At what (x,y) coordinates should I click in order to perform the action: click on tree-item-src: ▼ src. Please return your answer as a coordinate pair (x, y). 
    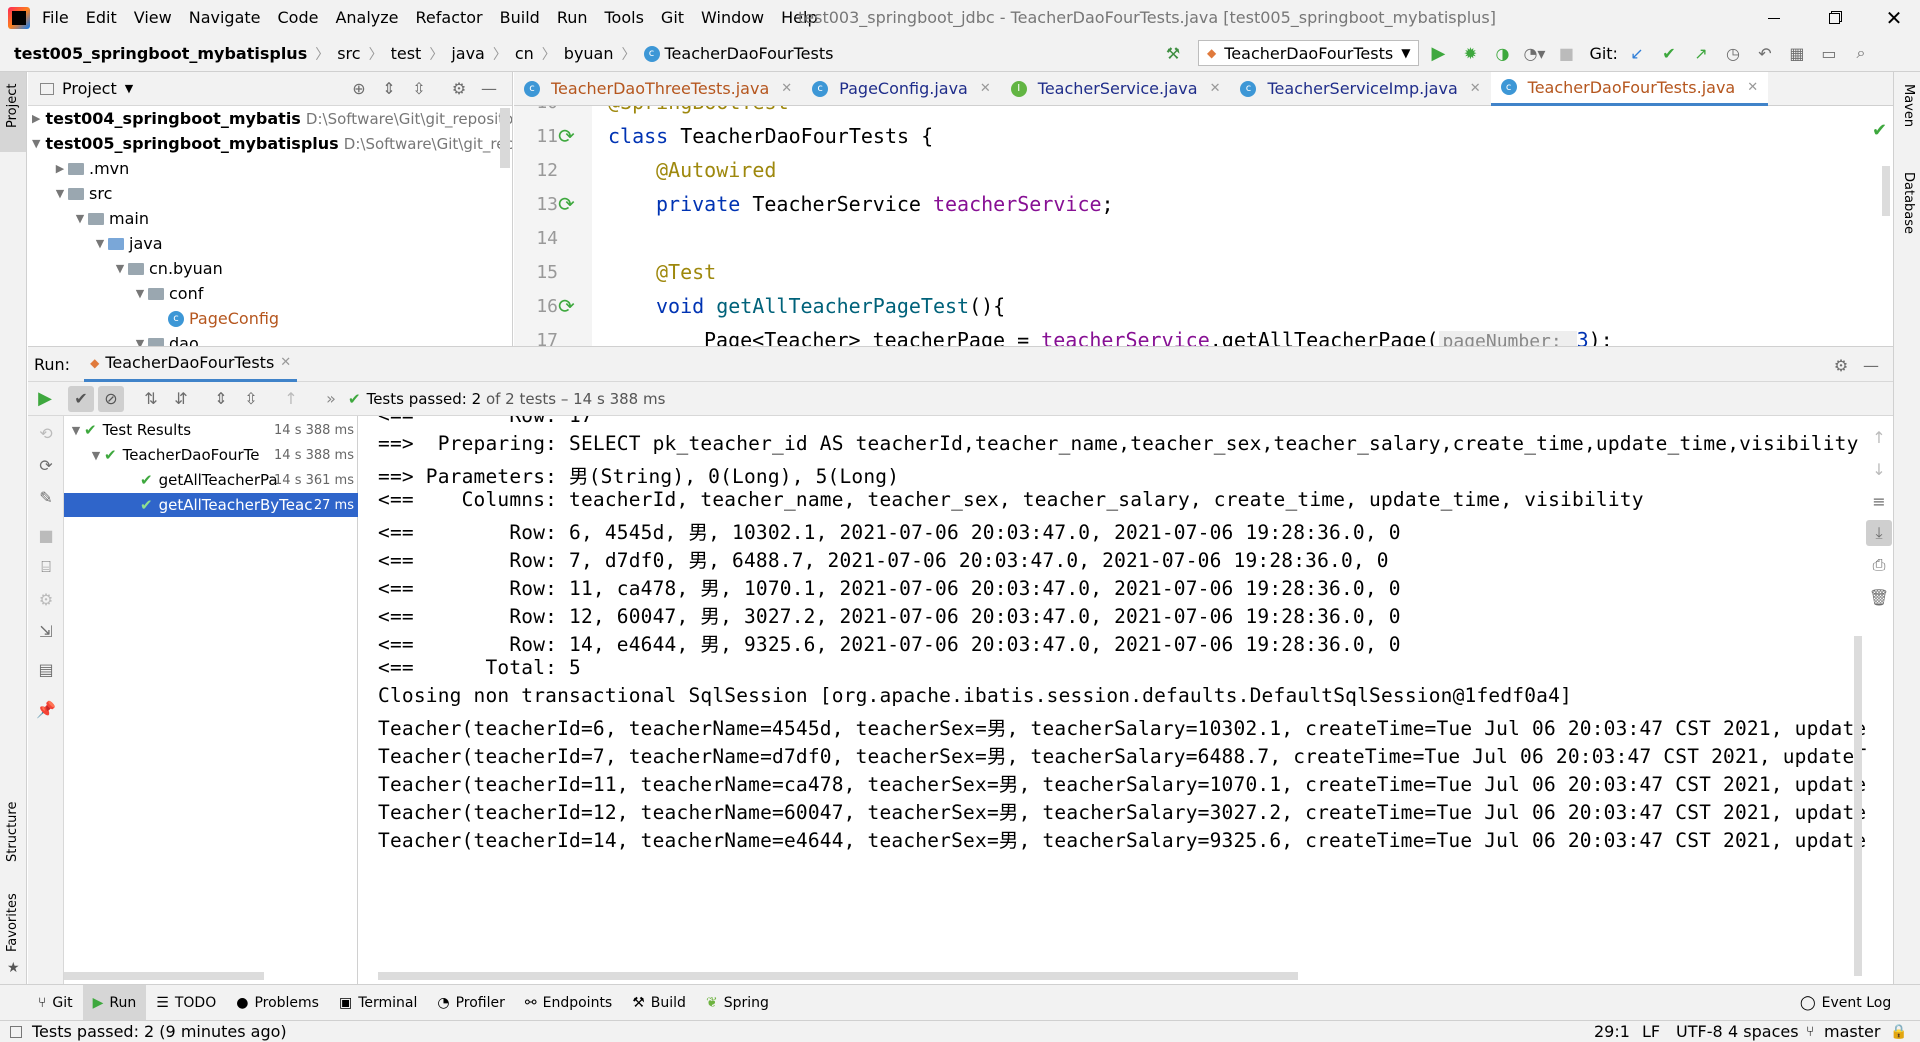
    Looking at the image, I should click on (270, 193).